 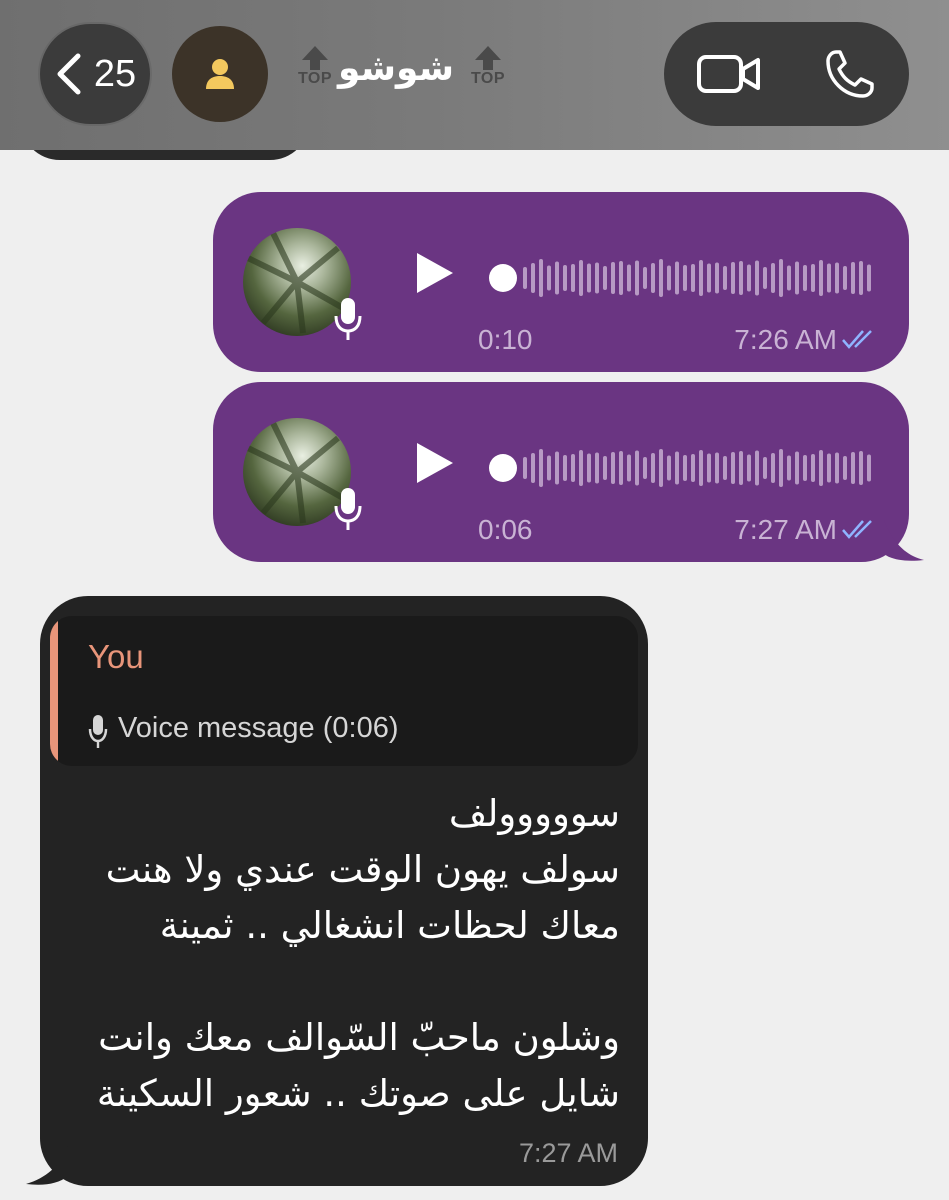 I want to click on top-marker-left: TOP, so click(x=315, y=71).